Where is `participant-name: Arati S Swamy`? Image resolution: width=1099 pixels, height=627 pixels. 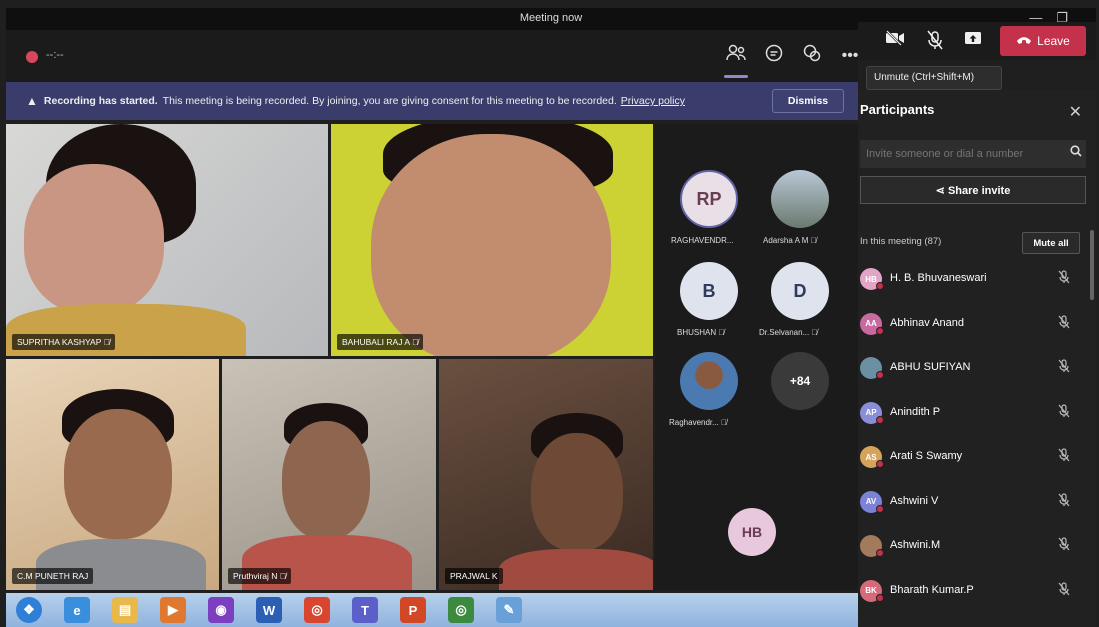
participant-name: Arati S Swamy is located at coordinates (926, 456).